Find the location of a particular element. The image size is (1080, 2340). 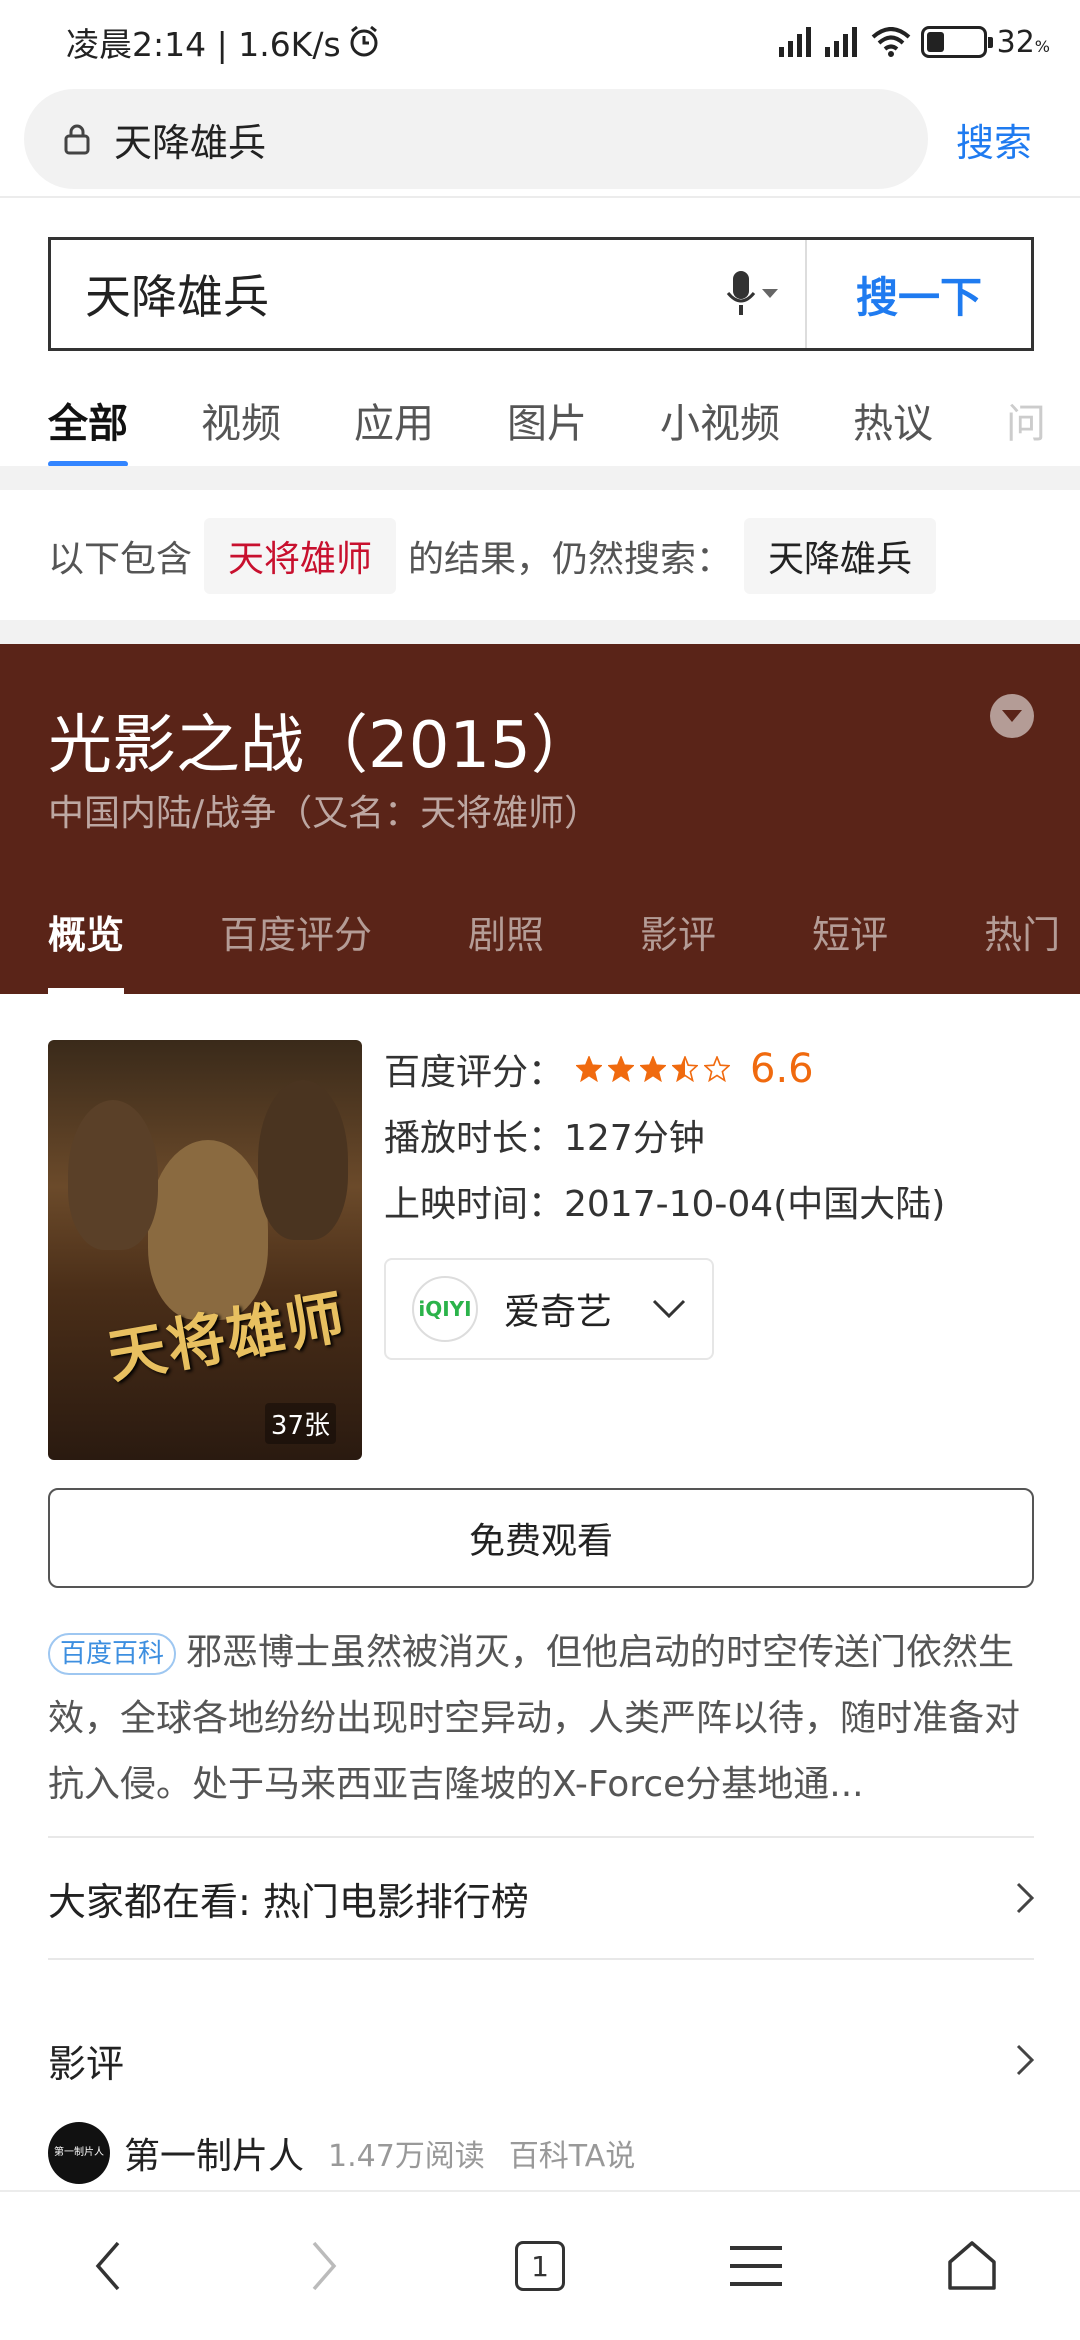

status-right: 32% is located at coordinates (914, 42).